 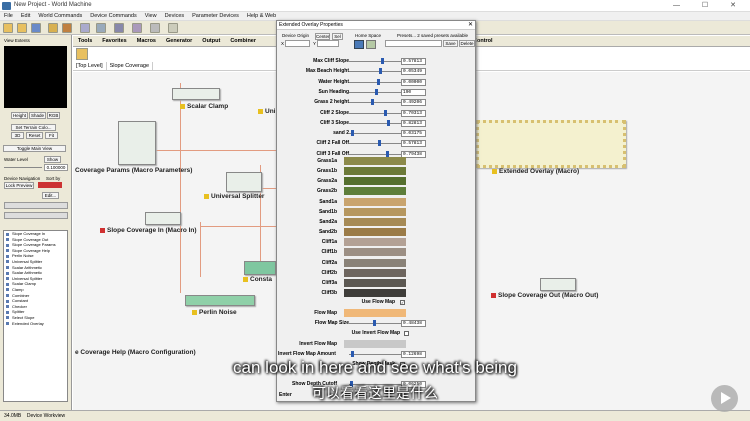 What do you see at coordinates (51, 135) in the screenshot?
I see `fit-button: Fit` at bounding box center [51, 135].